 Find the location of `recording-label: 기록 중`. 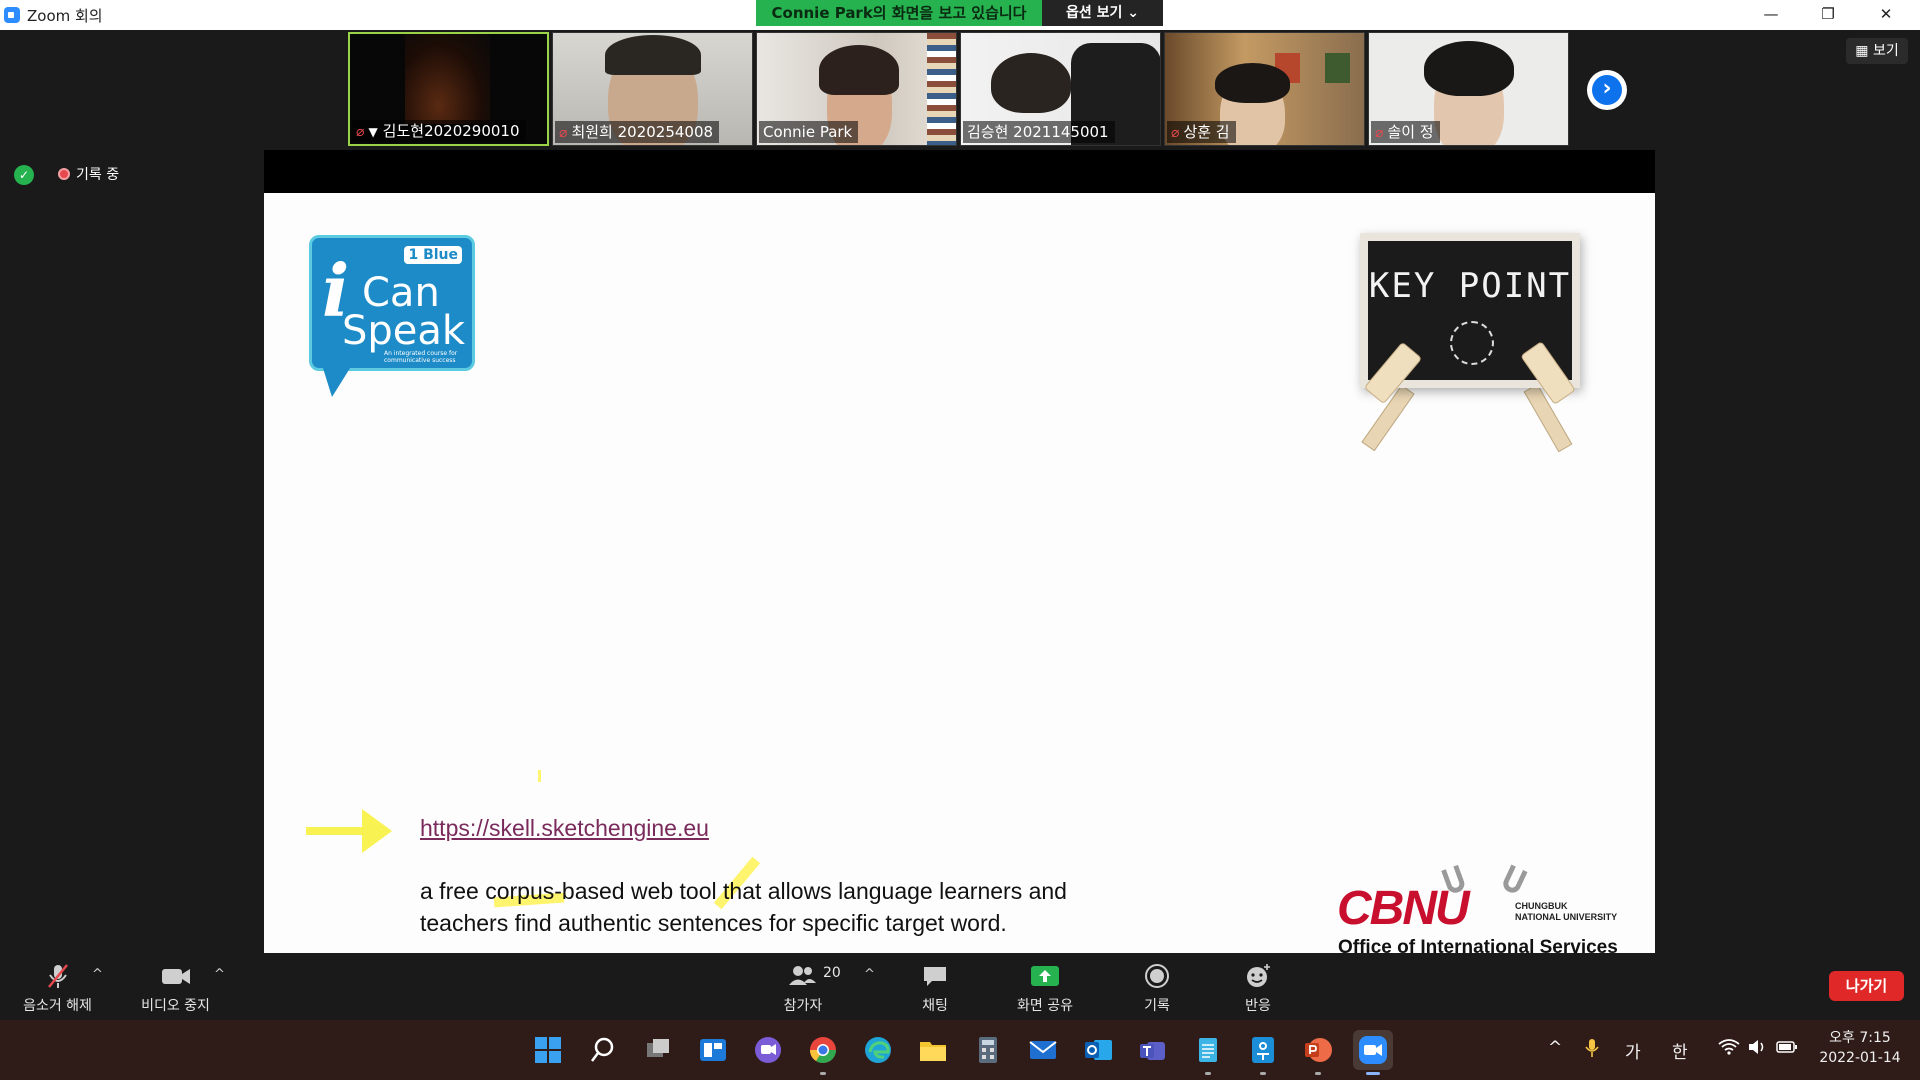

recording-label: 기록 중 is located at coordinates (98, 175).